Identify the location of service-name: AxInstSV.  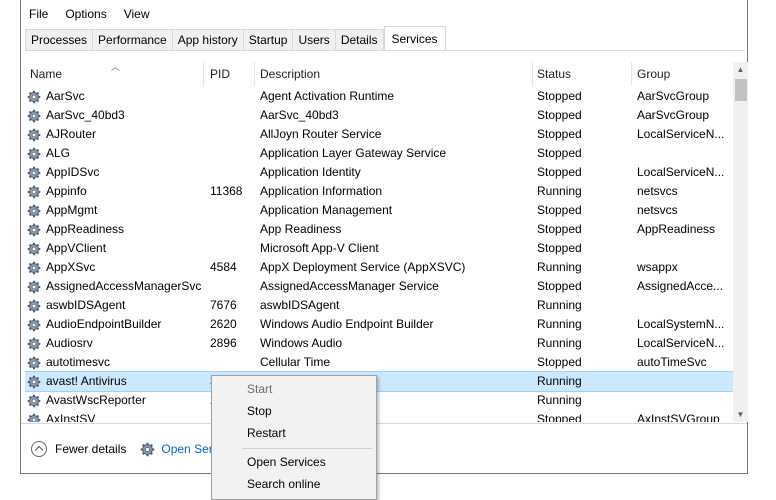
(71, 417).